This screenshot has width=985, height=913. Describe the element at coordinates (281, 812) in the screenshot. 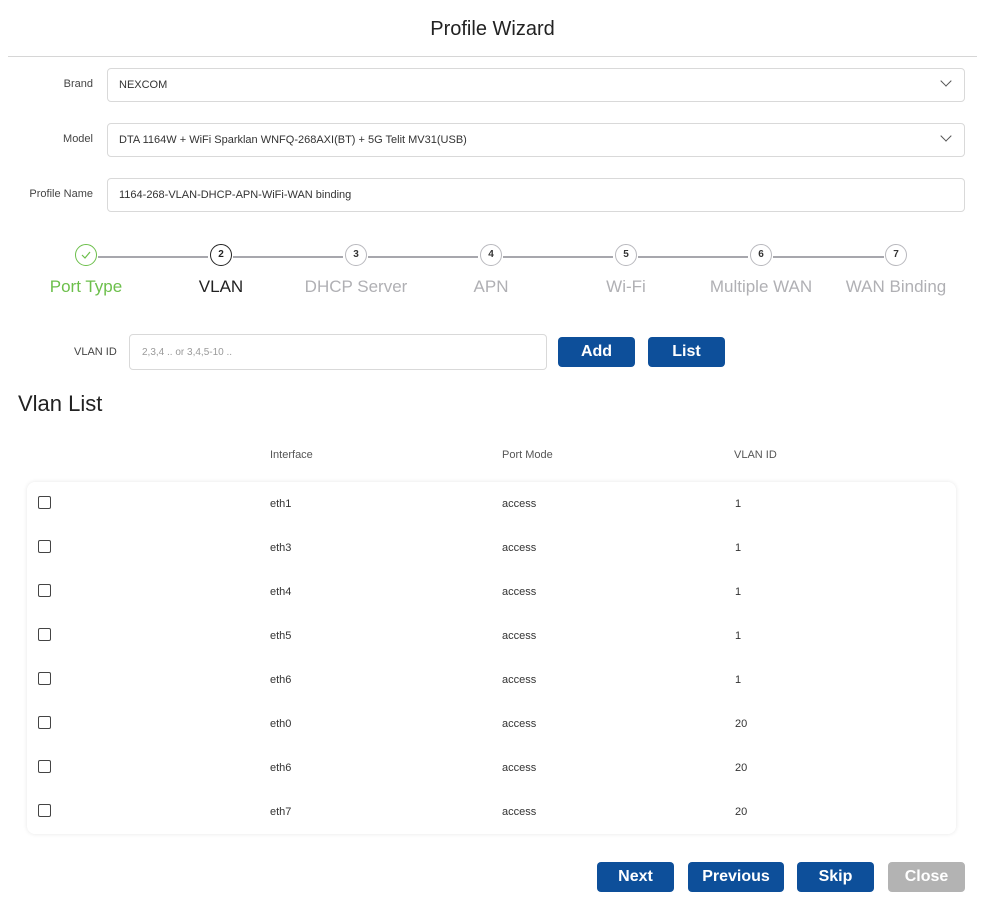

I see `cell-interface: eth7` at that location.